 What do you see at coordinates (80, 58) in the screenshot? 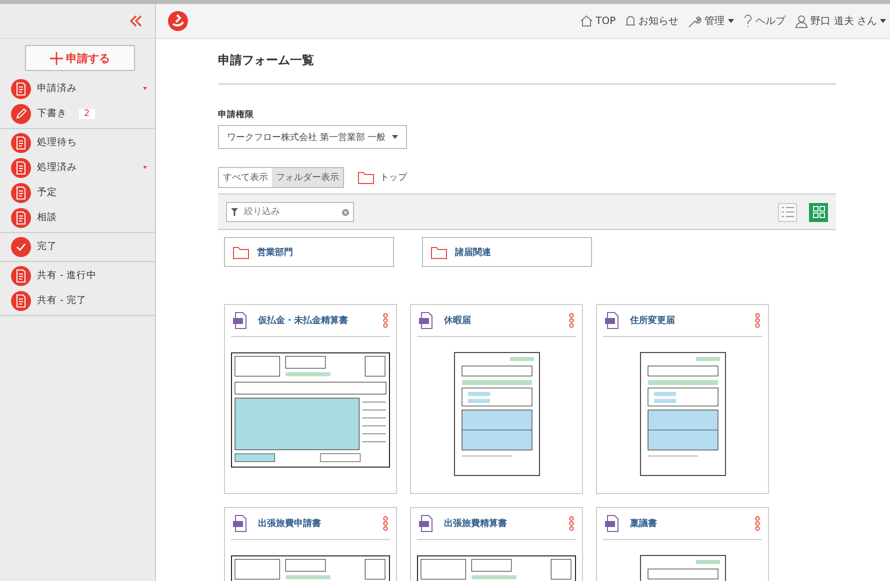
I see `new-request-button: 申請する` at bounding box center [80, 58].